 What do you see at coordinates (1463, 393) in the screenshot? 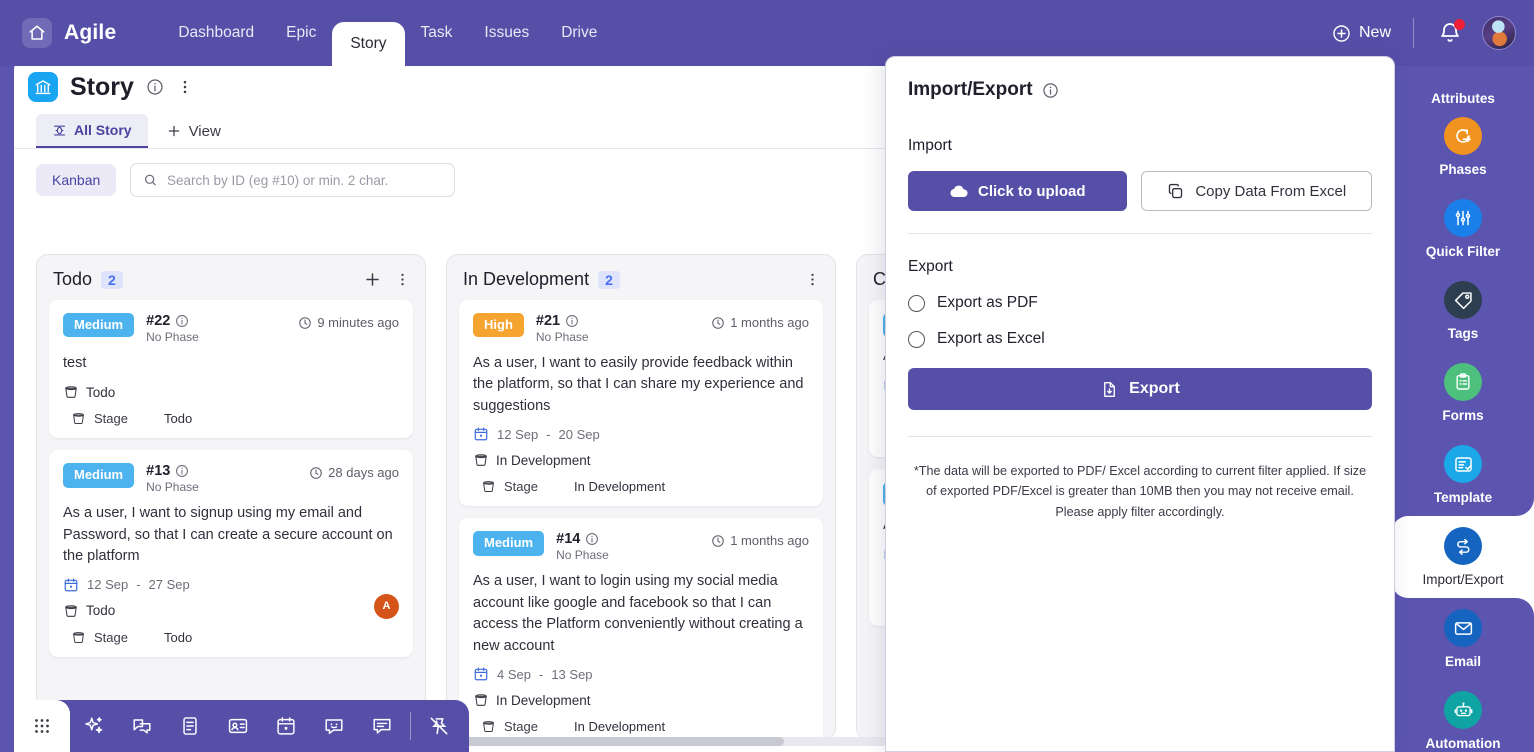
I see `sidebar-item-forms: Forms` at bounding box center [1463, 393].